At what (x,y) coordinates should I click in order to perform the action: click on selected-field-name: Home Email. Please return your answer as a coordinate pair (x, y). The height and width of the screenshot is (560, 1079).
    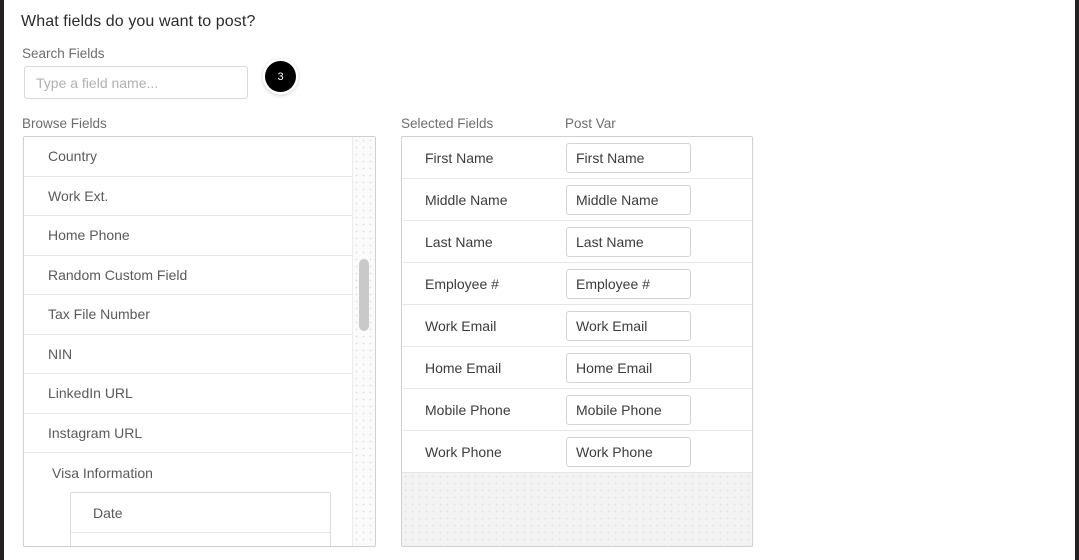
    Looking at the image, I should click on (463, 367).